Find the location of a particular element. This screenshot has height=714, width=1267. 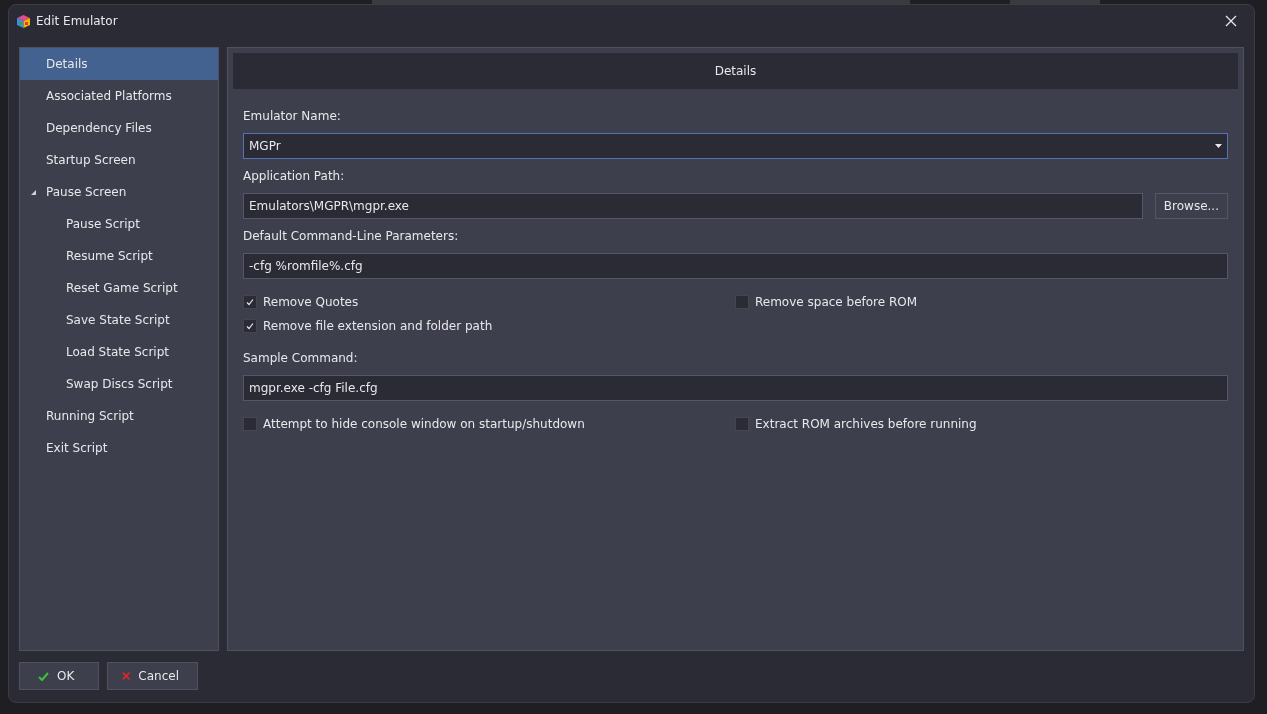

checkbox: Extract ROM archives before running is located at coordinates (981, 424).